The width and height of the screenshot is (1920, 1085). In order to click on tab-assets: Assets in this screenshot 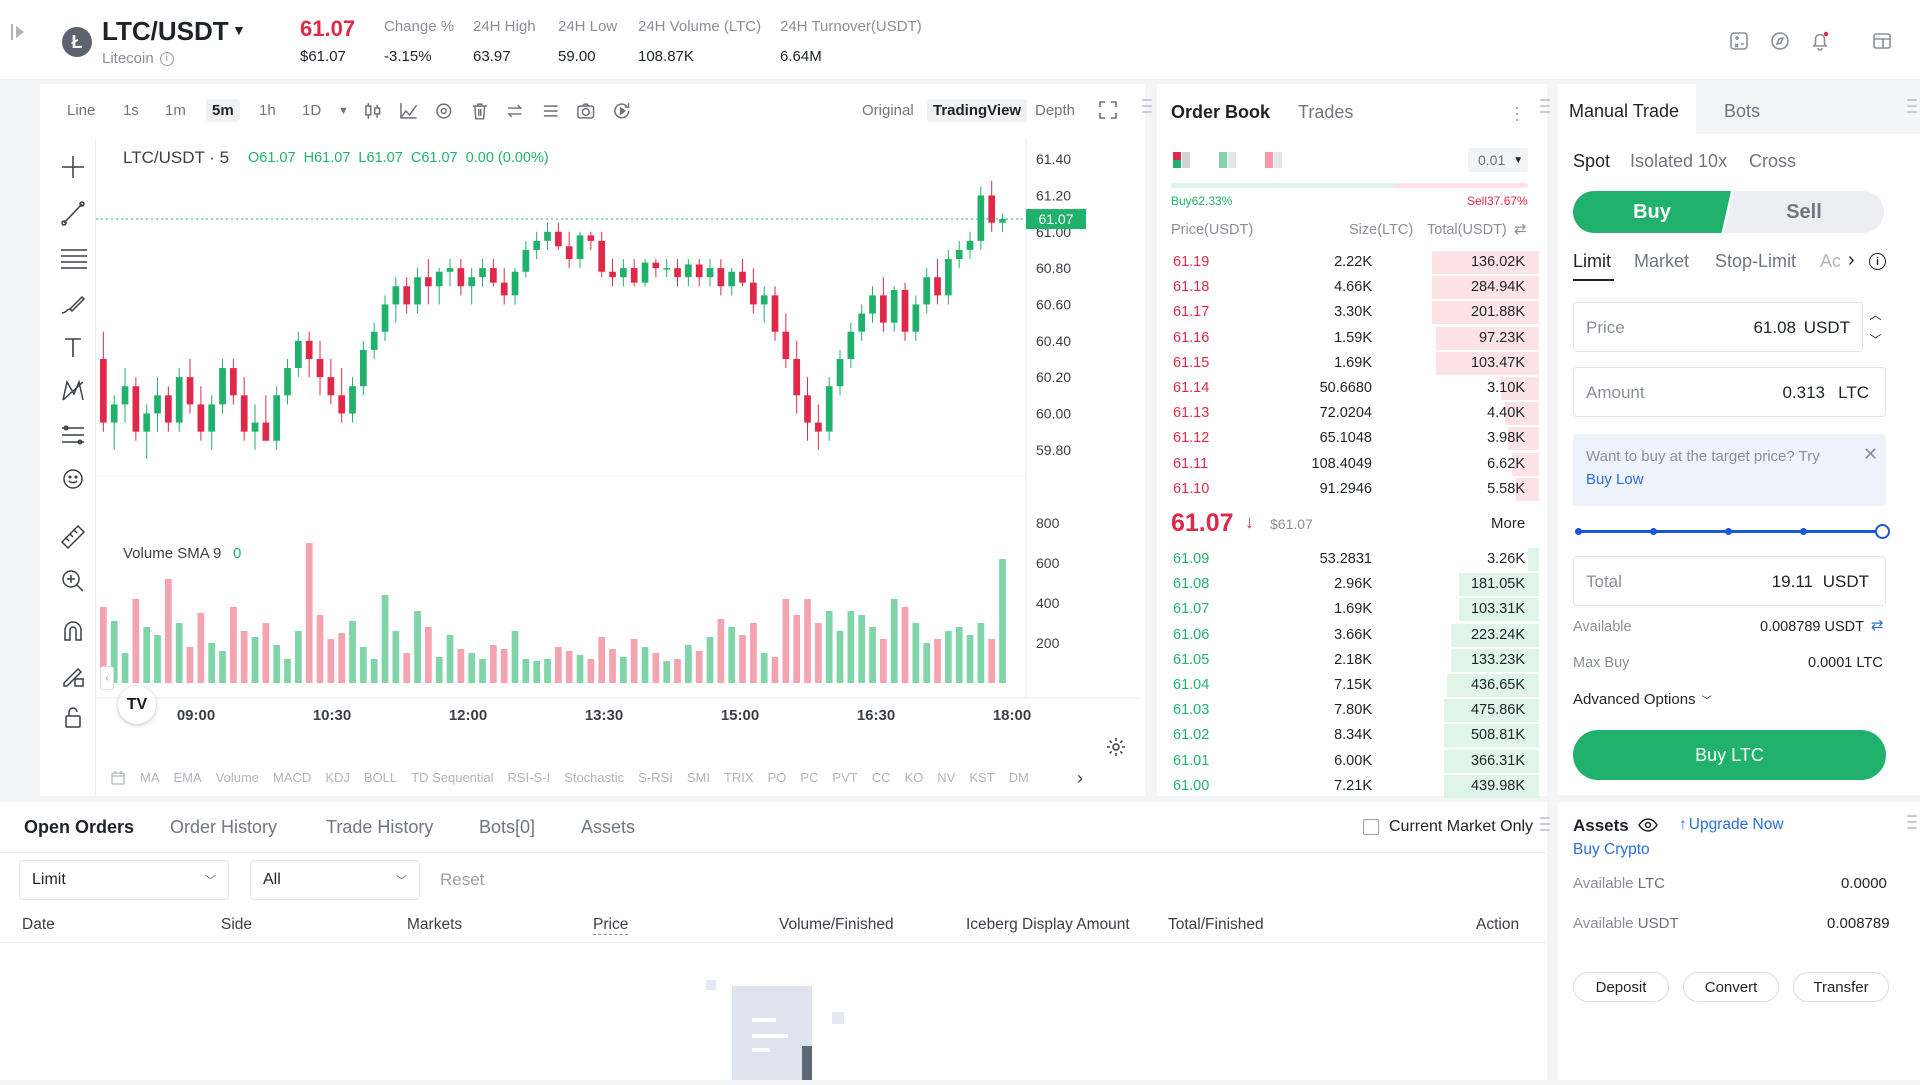, I will do `click(608, 827)`.